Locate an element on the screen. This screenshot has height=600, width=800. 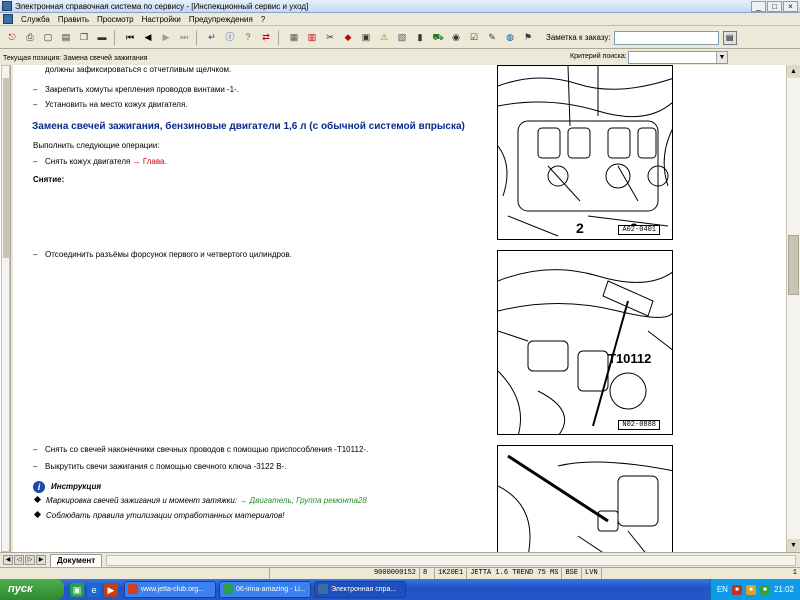
scroll-up-icon: ▲ is located at coordinates (793, 71).